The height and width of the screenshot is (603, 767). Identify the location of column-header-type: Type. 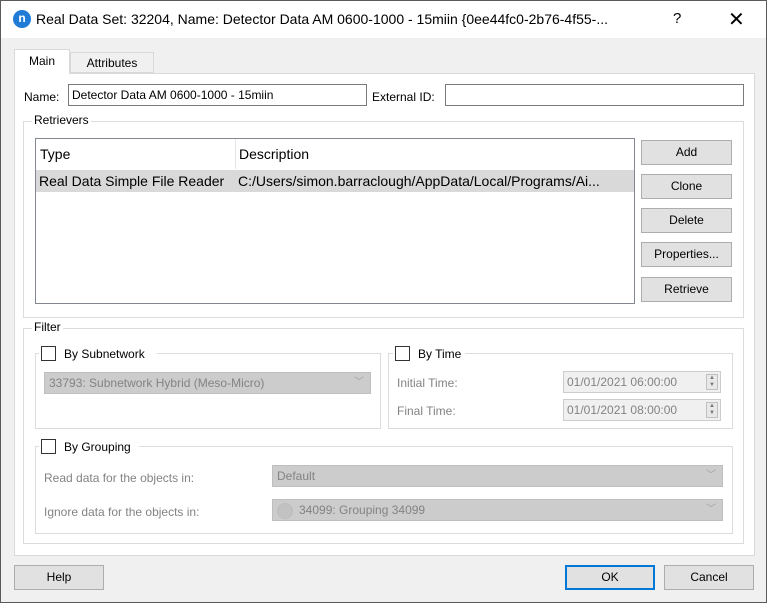
(135, 154).